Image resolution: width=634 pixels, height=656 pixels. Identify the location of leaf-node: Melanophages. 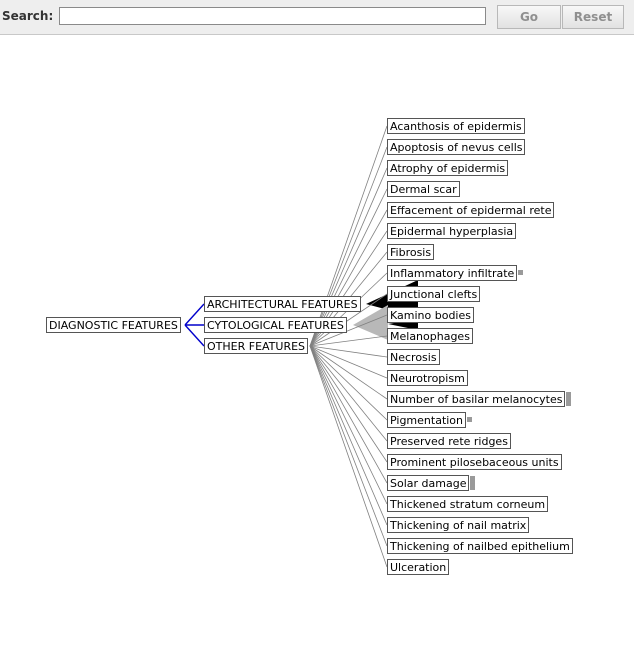
(430, 336).